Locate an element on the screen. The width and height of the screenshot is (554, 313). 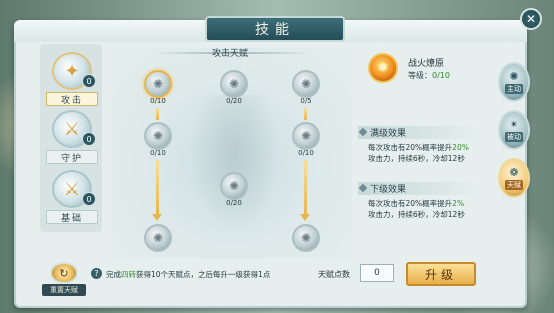
next-effect-heading: 下级效果 is located at coordinates (422, 188).